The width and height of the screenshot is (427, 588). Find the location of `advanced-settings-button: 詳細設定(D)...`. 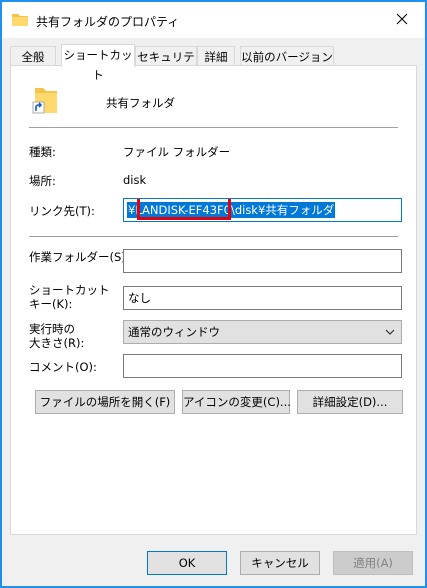

advanced-settings-button: 詳細設定(D)... is located at coordinates (350, 402).